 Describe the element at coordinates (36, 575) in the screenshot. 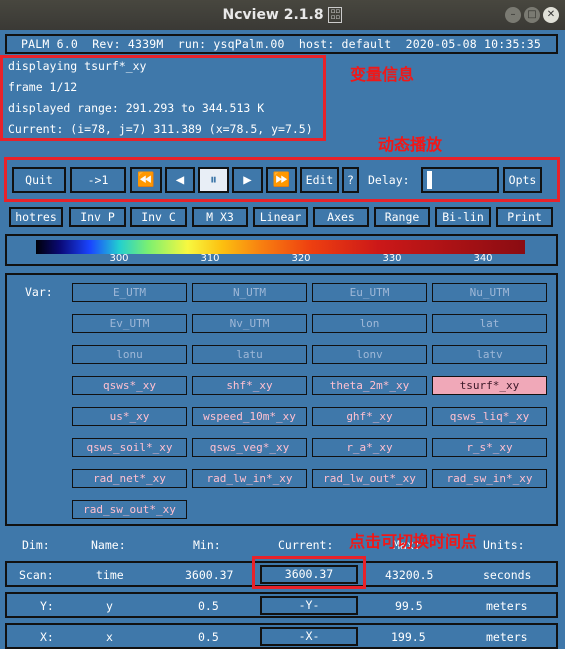

I see `dim-label: Scan:` at that location.